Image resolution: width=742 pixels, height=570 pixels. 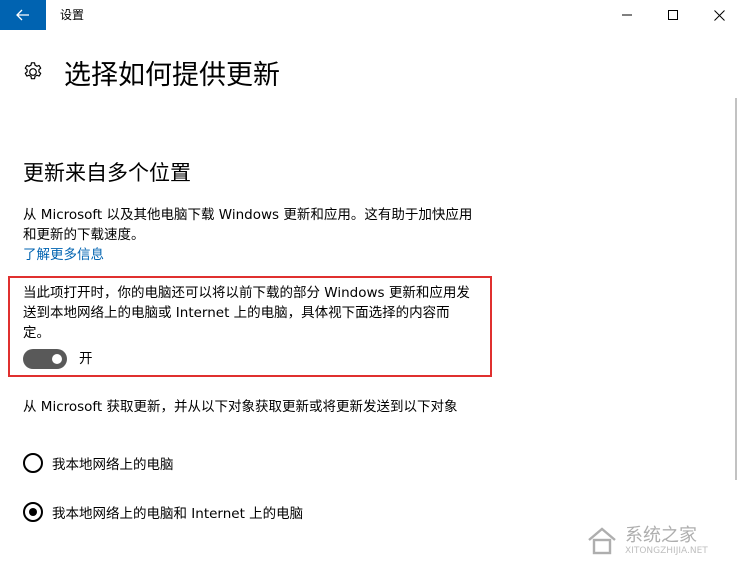 I want to click on toggle-state-label: 开, so click(x=86, y=359).